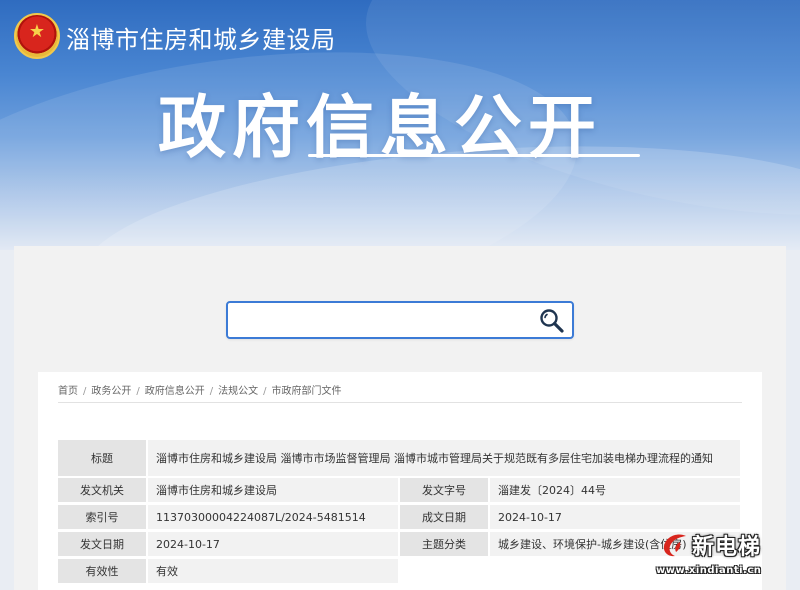 The width and height of the screenshot is (800, 590). Describe the element at coordinates (102, 571) in the screenshot. I see `validity-label: 有效性` at that location.